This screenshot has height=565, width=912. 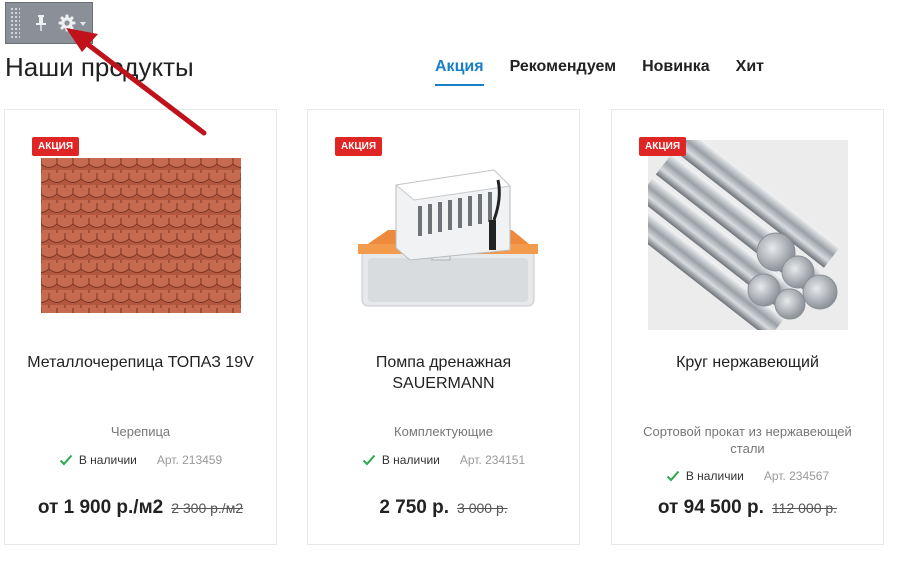 I want to click on tab-hit: Хит, so click(x=750, y=72).